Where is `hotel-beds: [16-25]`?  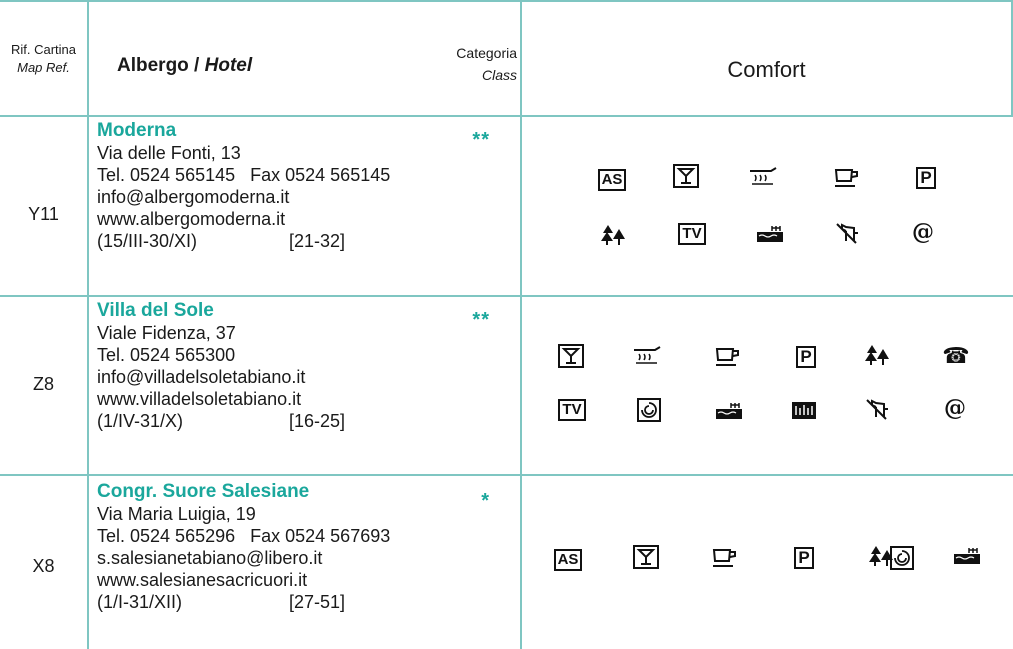
hotel-beds: [16-25] is located at coordinates (317, 421).